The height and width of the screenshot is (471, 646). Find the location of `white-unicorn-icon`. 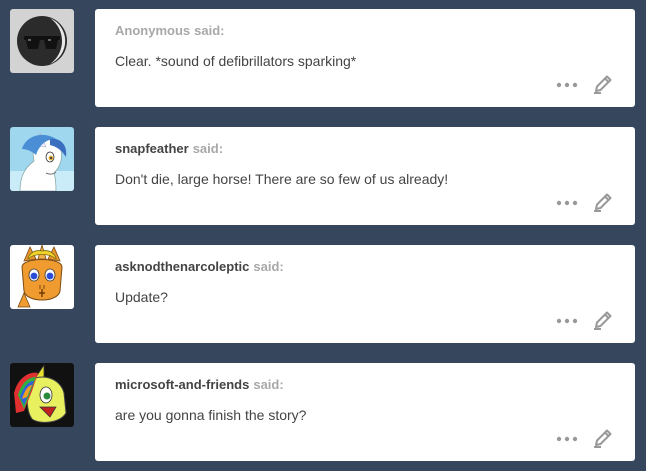

white-unicorn-icon is located at coordinates (42, 159).